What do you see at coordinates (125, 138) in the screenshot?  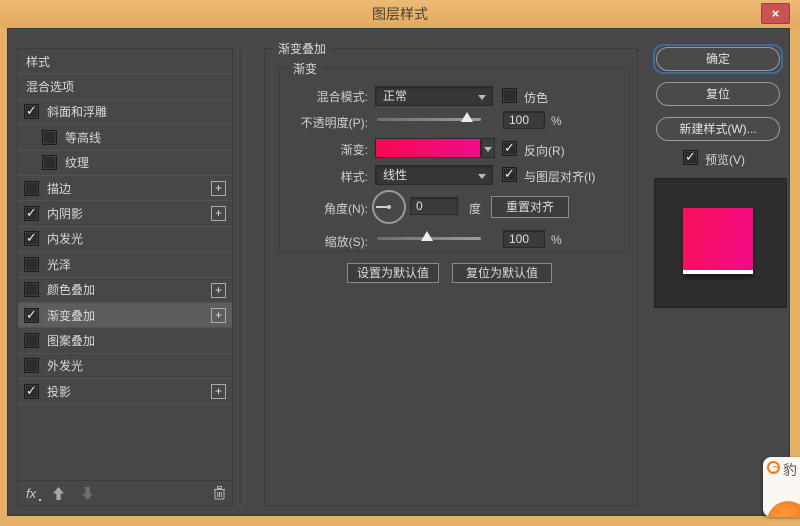 I see `sidebar-style-item: 等高线` at bounding box center [125, 138].